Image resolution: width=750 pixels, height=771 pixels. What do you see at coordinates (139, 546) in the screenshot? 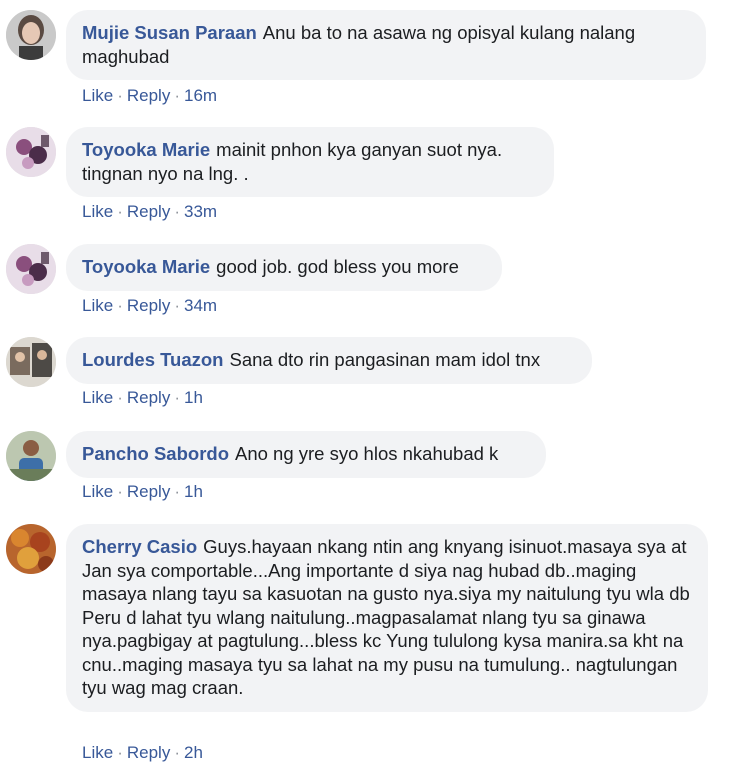
I see `comment-author: Cherry Casio` at bounding box center [139, 546].